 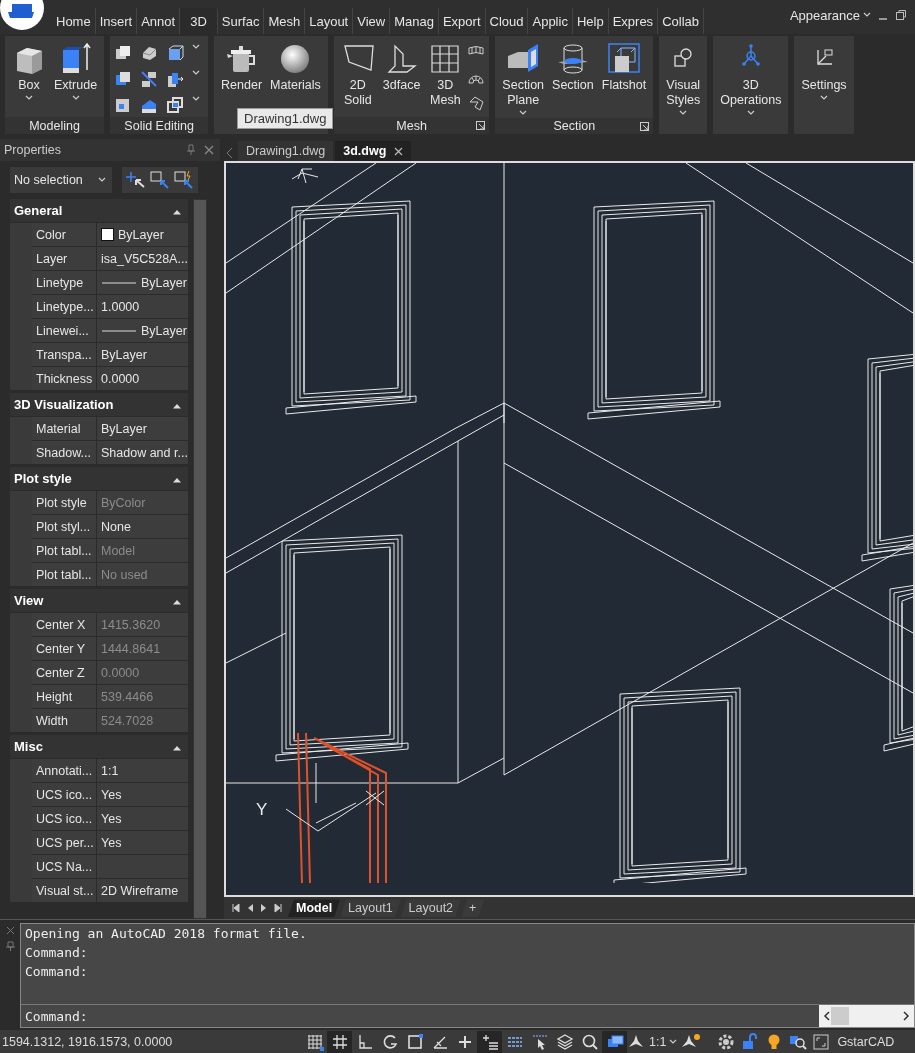 What do you see at coordinates (131, 625) in the screenshot?
I see `property-value: 1415.3620` at bounding box center [131, 625].